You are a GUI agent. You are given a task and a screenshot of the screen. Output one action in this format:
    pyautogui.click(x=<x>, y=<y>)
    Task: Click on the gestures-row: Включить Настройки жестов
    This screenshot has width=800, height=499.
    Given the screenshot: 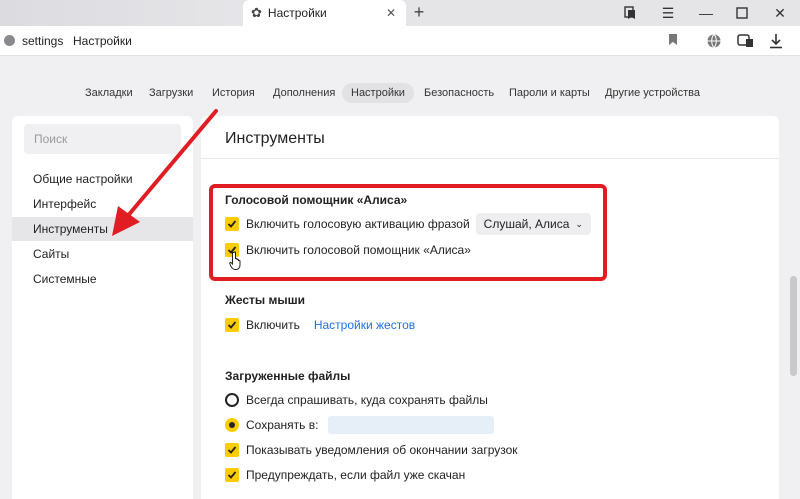 What is the action you would take?
    pyautogui.click(x=320, y=325)
    